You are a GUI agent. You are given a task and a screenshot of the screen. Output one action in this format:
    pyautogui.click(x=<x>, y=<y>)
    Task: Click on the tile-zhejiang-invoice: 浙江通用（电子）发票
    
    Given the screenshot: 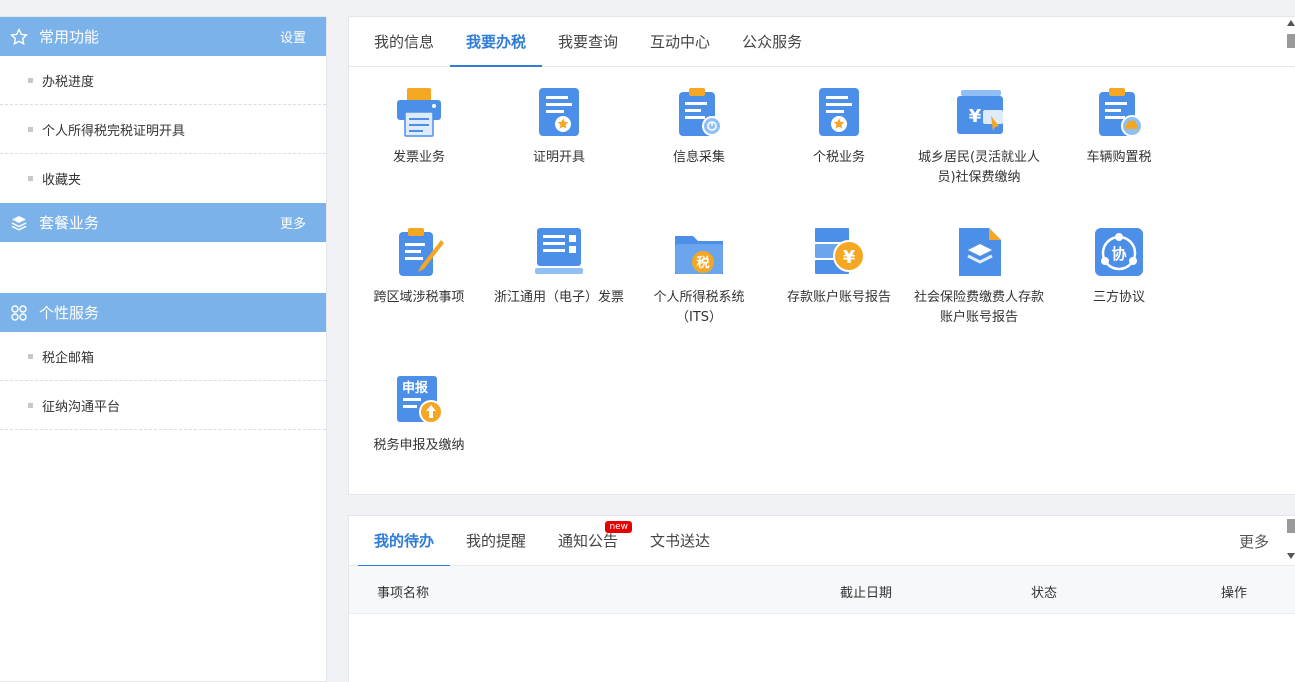 What is the action you would take?
    pyautogui.click(x=559, y=267)
    